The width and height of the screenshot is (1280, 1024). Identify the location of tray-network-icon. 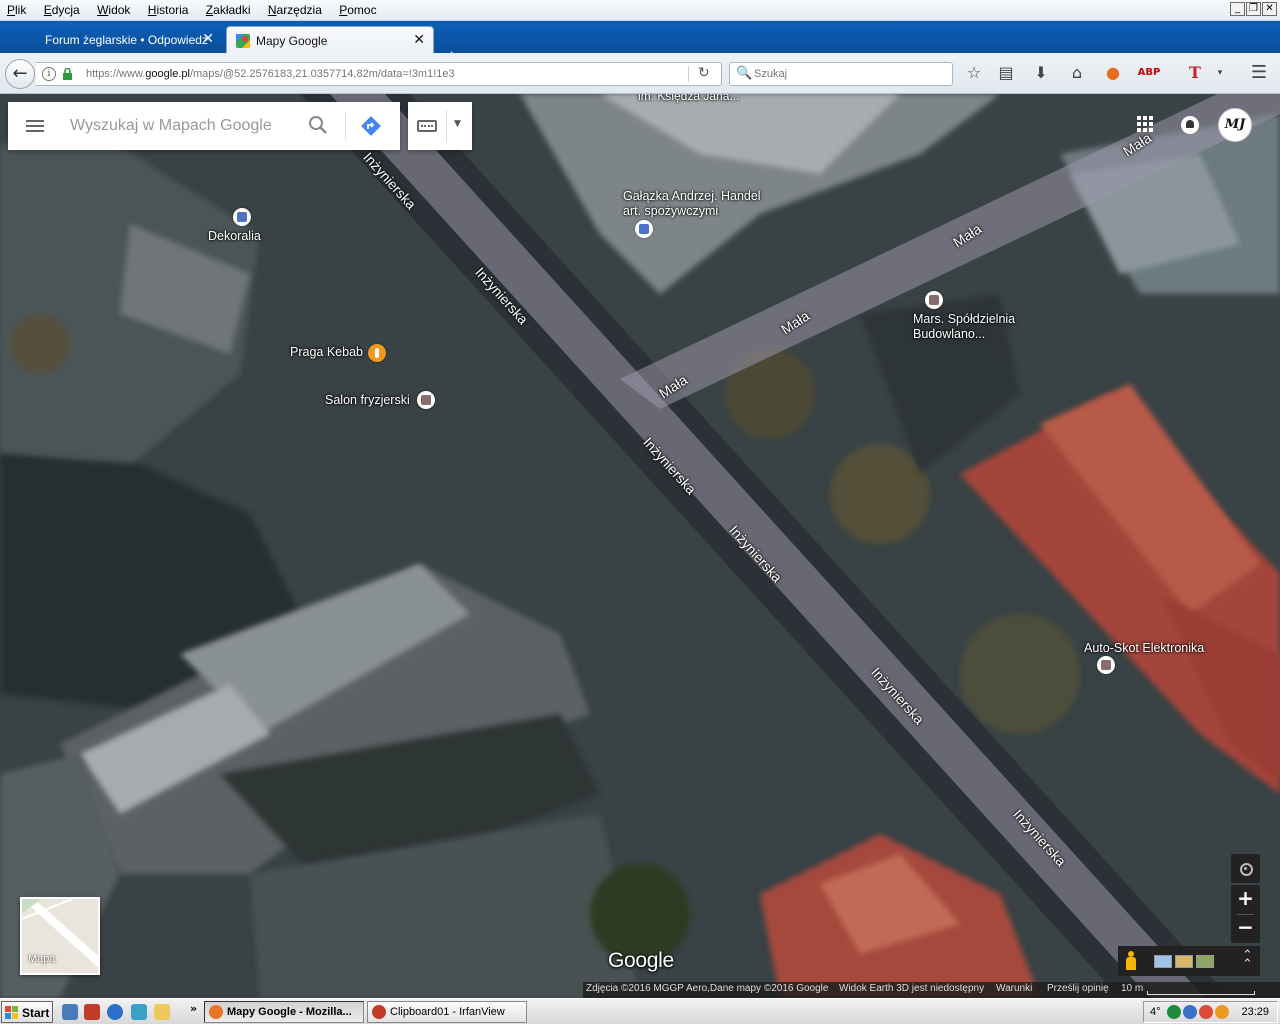
(1190, 1012).